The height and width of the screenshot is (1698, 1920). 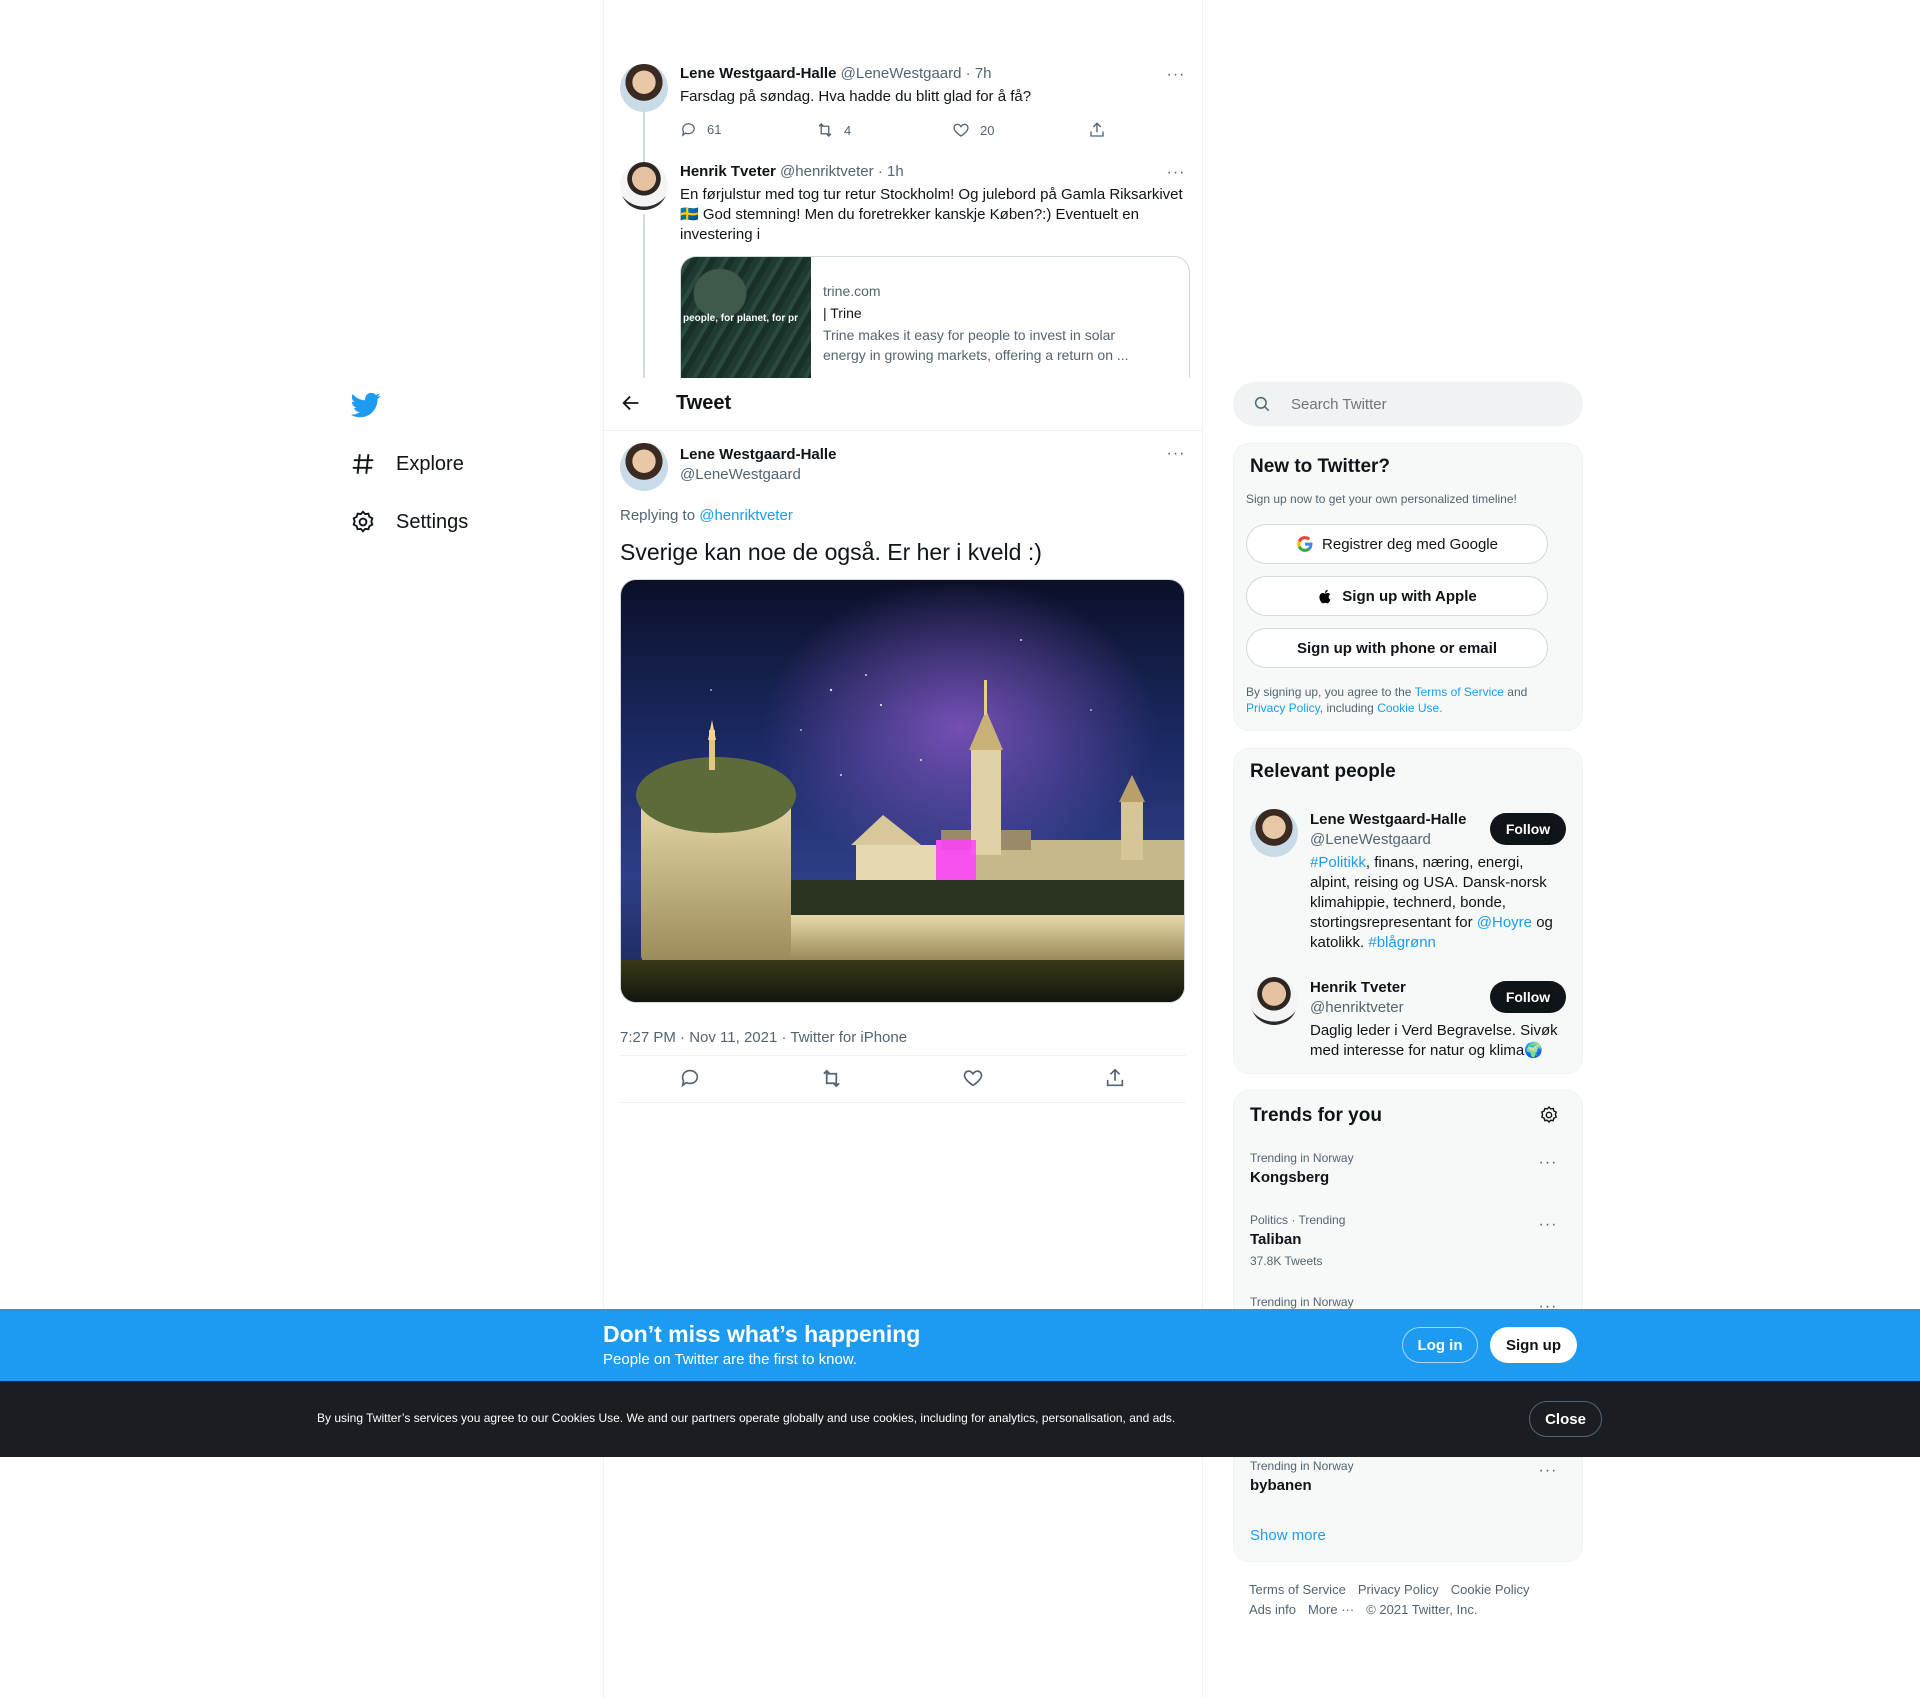 I want to click on author-handle: @henriktveter, so click(x=827, y=171).